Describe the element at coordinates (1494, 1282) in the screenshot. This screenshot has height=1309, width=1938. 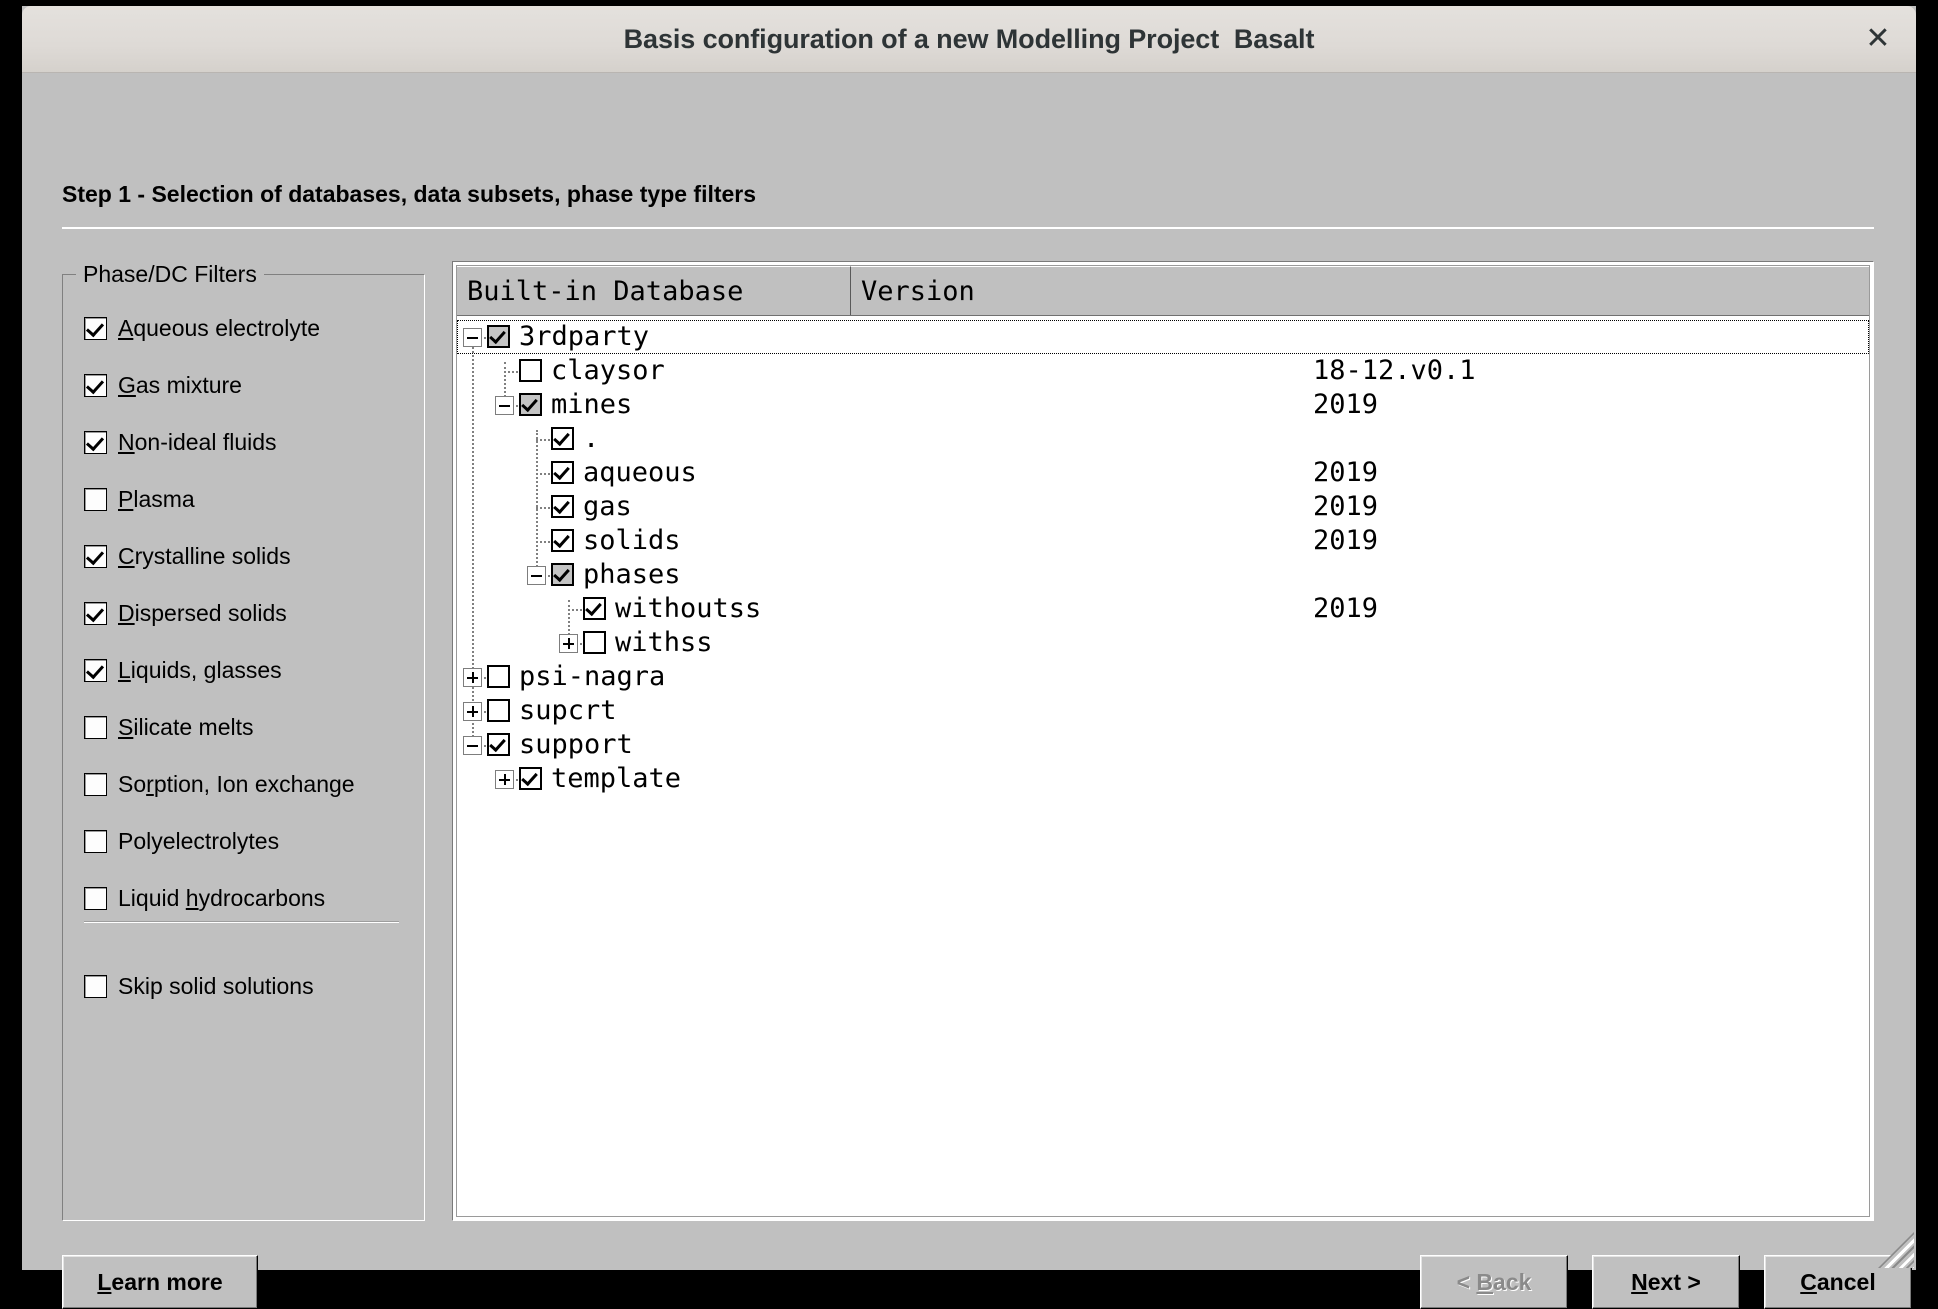
I see `back-button: < Back` at that location.